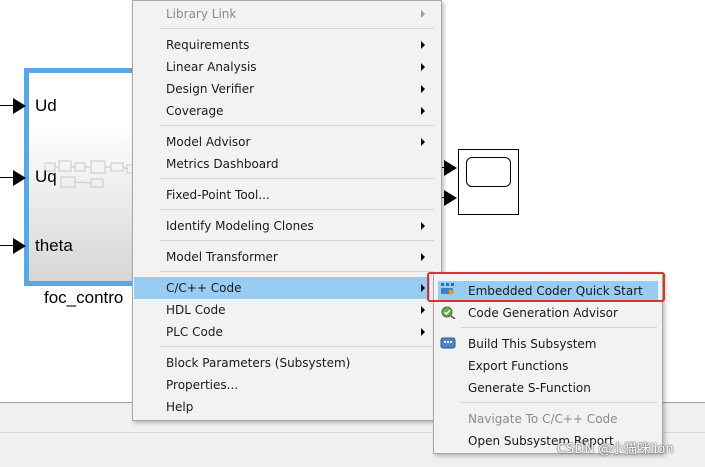 This screenshot has width=705, height=467. I want to click on port-label-theta: theta, so click(54, 245).